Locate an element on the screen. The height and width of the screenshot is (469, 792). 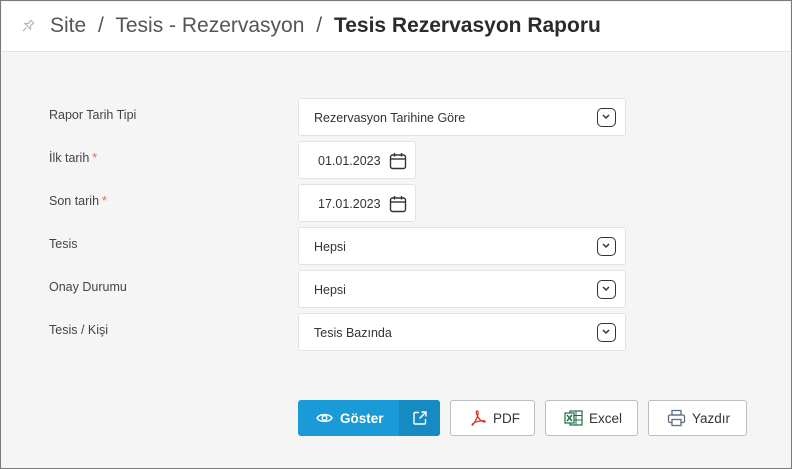
excel-button: Excel is located at coordinates (591, 418).